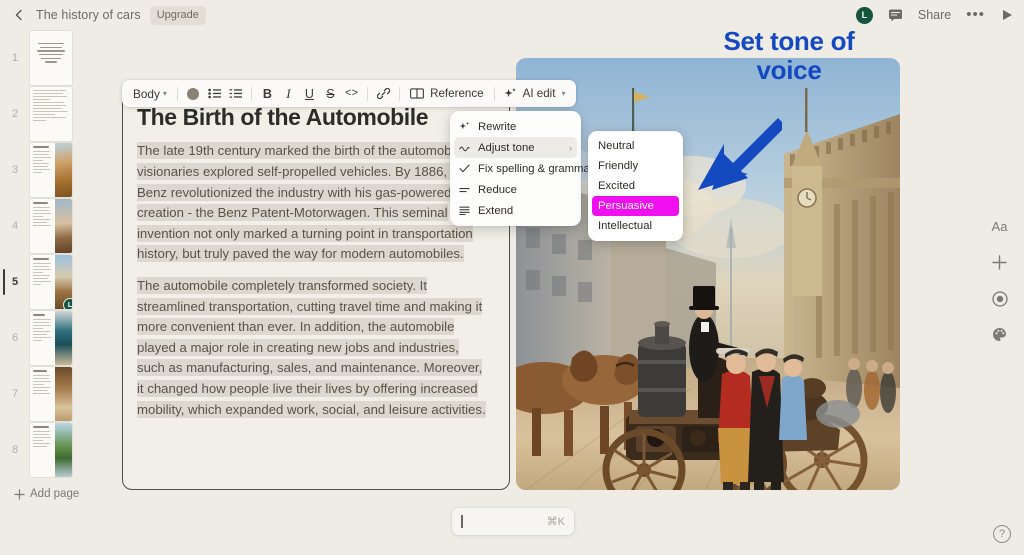 The width and height of the screenshot is (1024, 555). I want to click on theme-button, so click(999, 334).